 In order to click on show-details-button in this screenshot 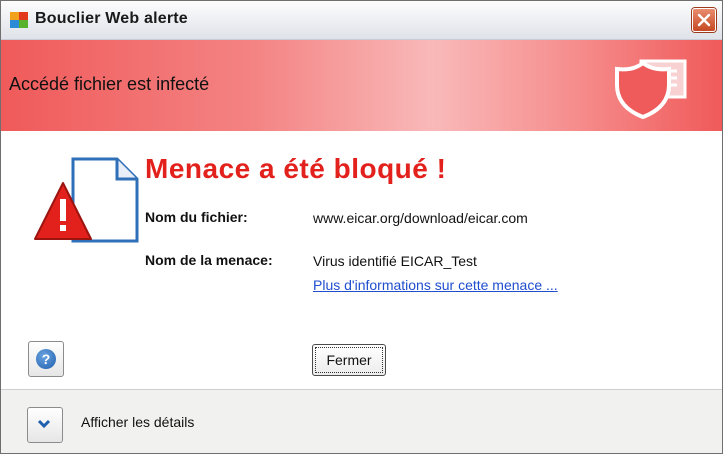, I will do `click(45, 425)`.